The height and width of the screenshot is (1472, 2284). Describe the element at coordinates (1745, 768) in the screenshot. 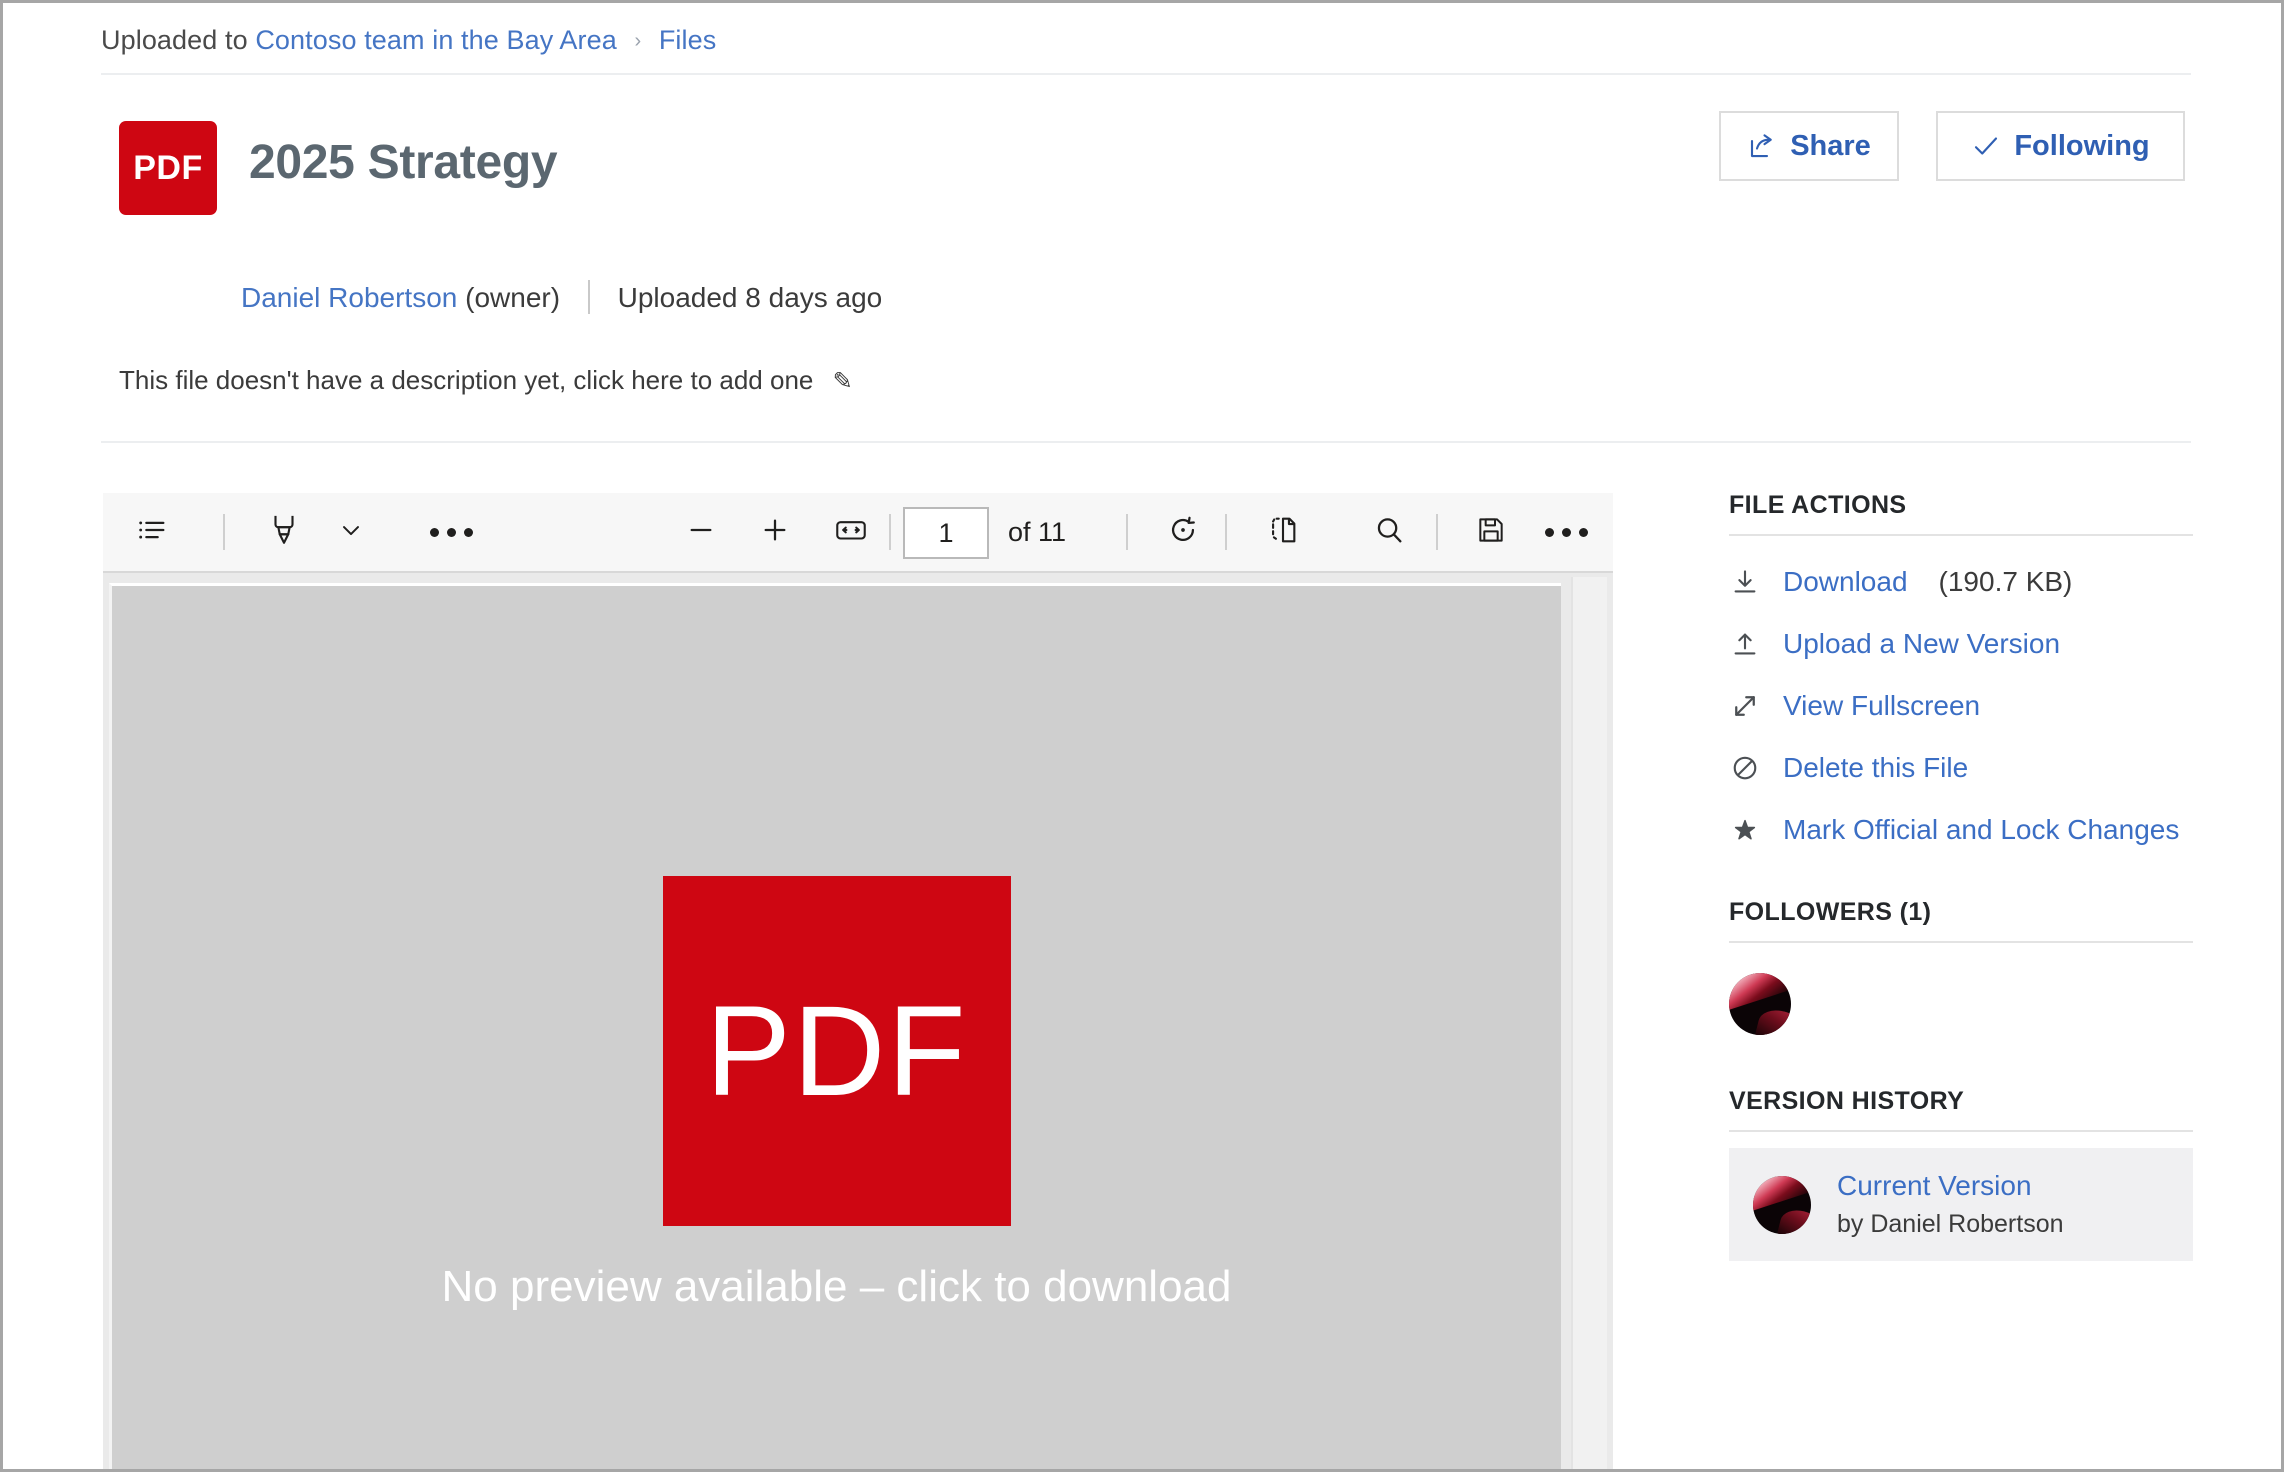

I see `block-delete-icon` at that location.